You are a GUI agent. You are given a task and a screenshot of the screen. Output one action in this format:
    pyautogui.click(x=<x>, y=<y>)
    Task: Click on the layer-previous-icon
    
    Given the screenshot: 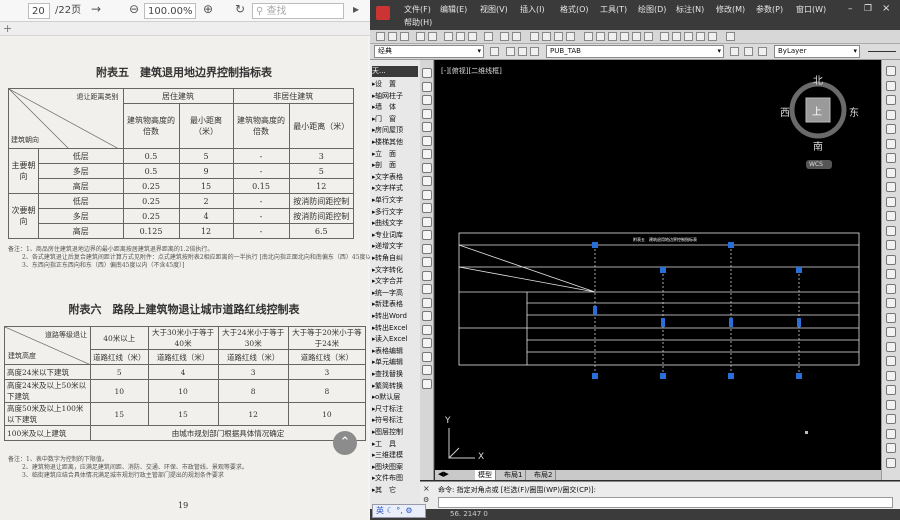 What is the action you would take?
    pyautogui.click(x=748, y=51)
    